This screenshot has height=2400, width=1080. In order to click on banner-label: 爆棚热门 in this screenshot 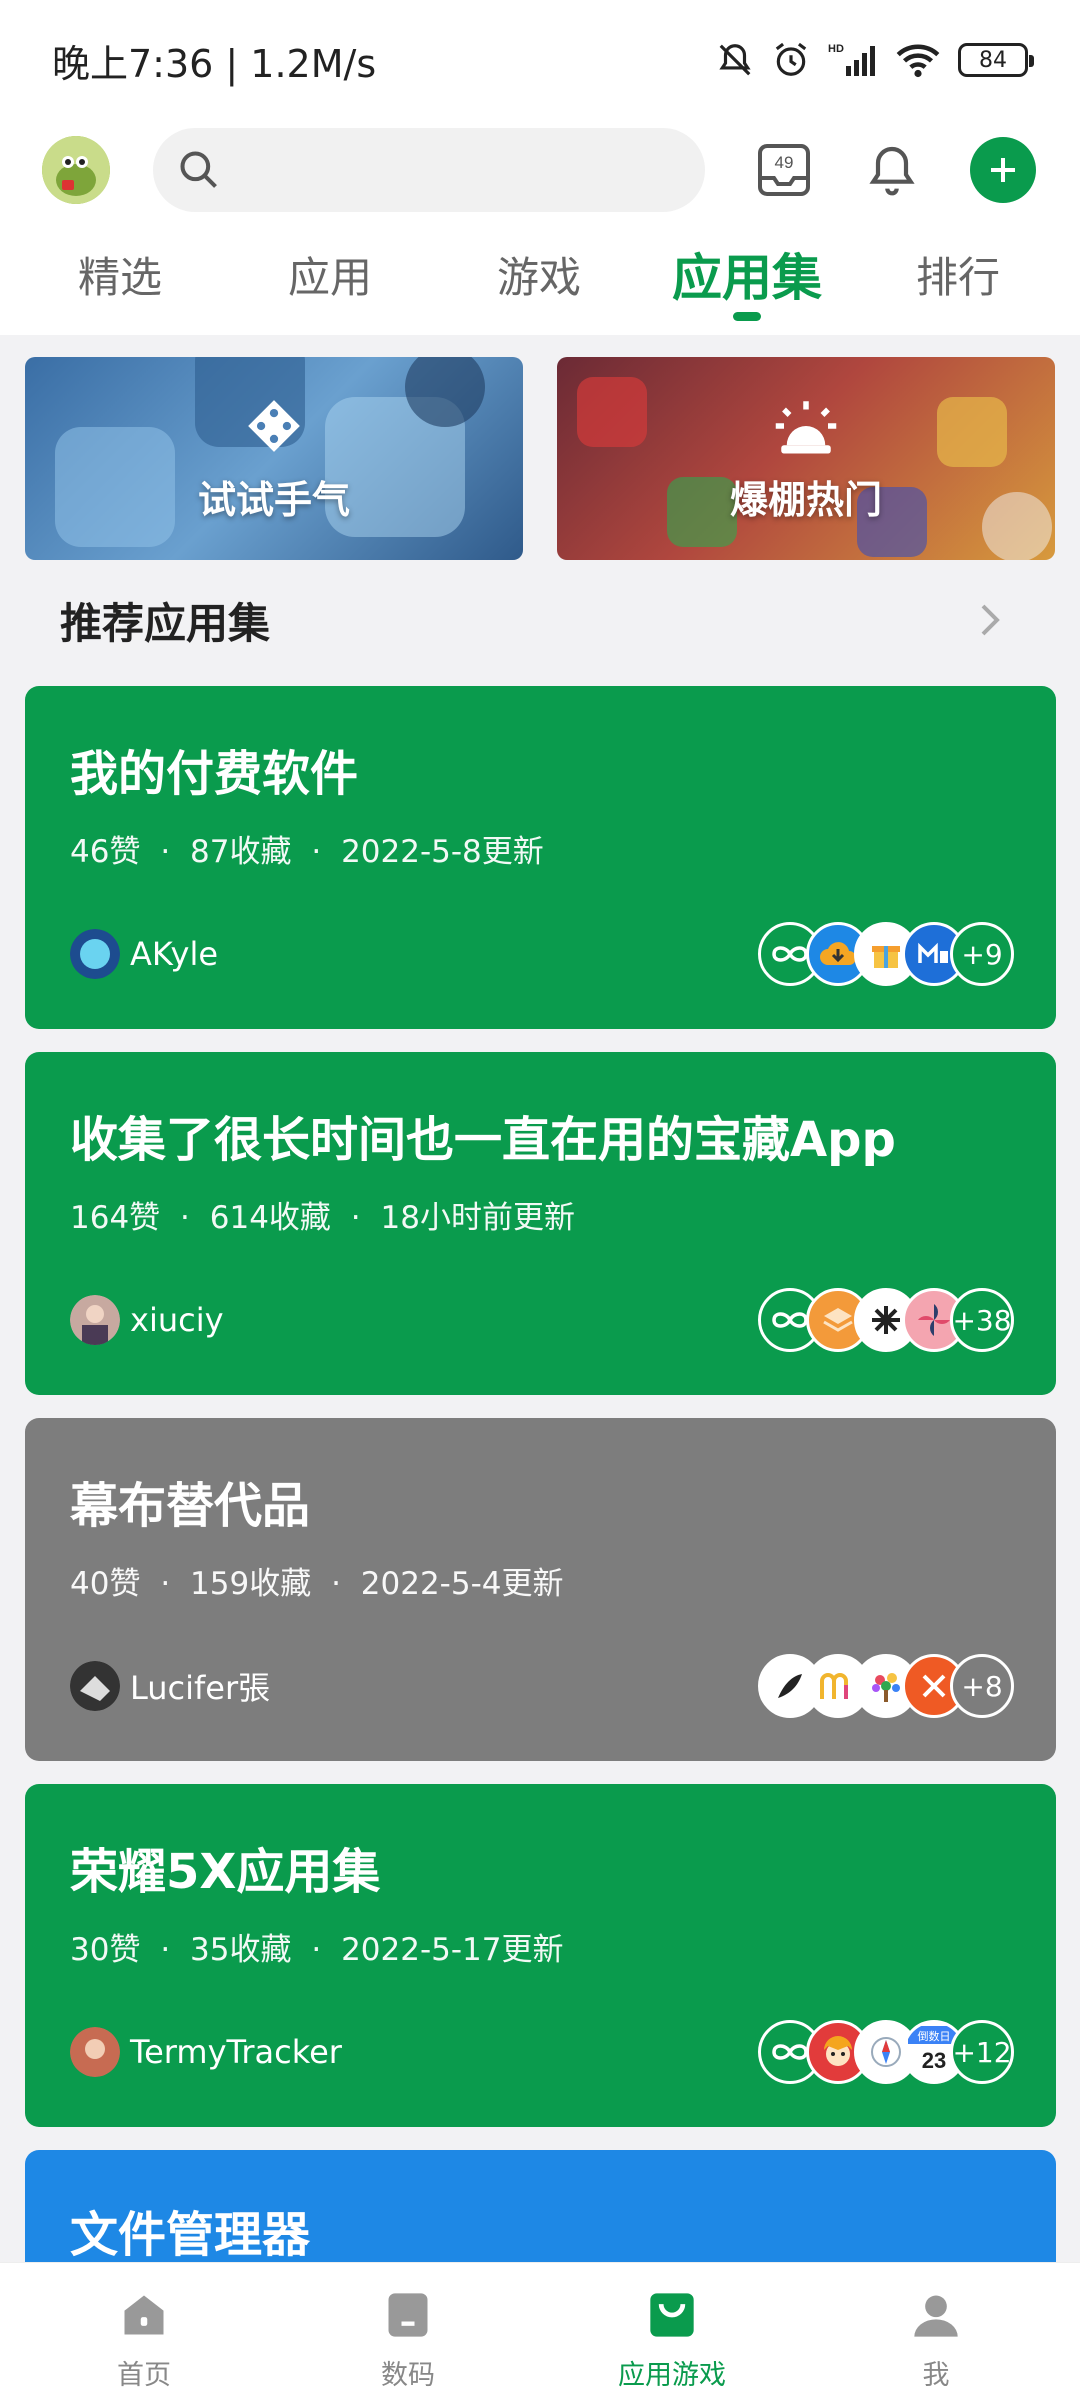, I will do `click(805, 500)`.